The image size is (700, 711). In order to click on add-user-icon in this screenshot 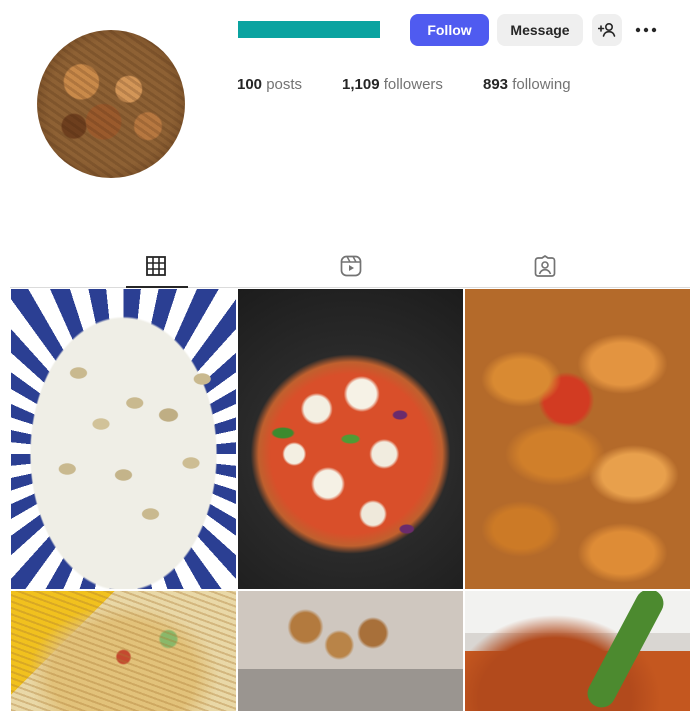, I will do `click(607, 29)`.